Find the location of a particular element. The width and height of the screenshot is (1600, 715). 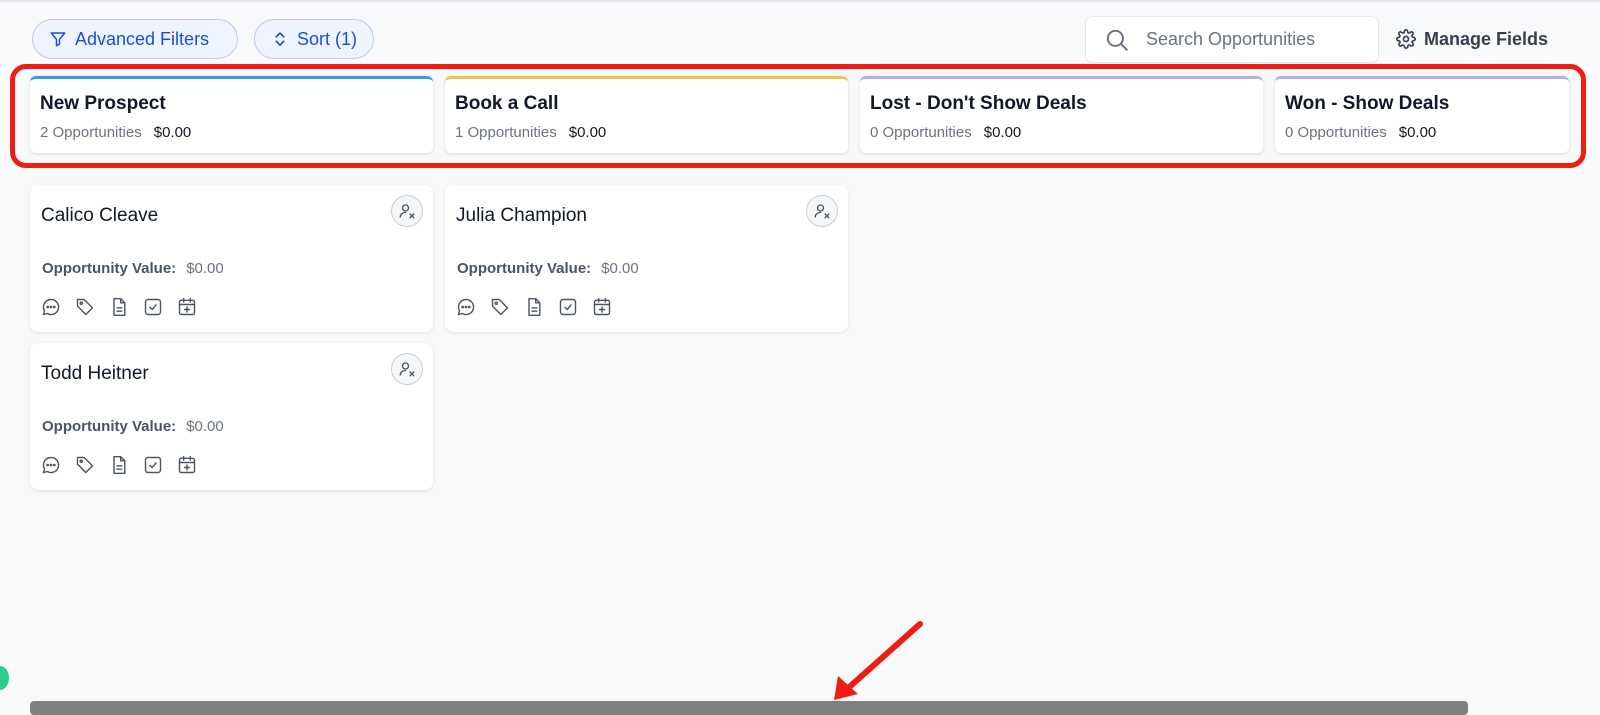

stage-header-new-prospect: New Prospect 2 Opportunities $0.00 is located at coordinates (231, 114).